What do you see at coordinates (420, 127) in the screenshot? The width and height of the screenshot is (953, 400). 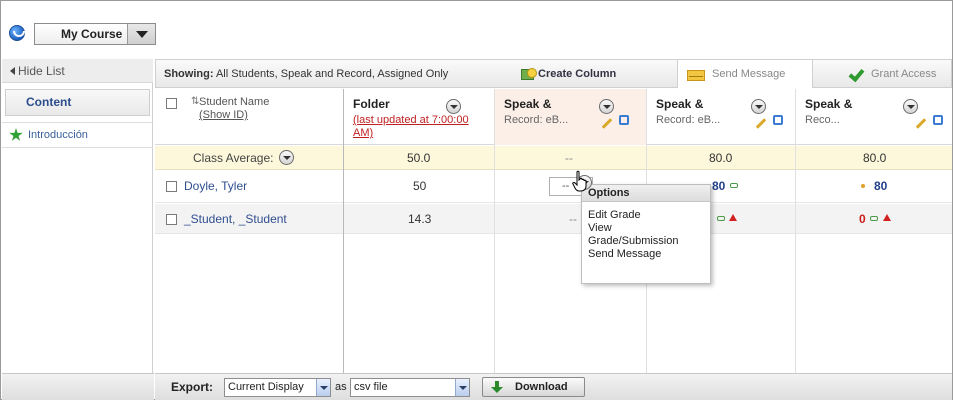 I see `folder-last-updated-link: (last updated at 7:00:00 AM)` at bounding box center [420, 127].